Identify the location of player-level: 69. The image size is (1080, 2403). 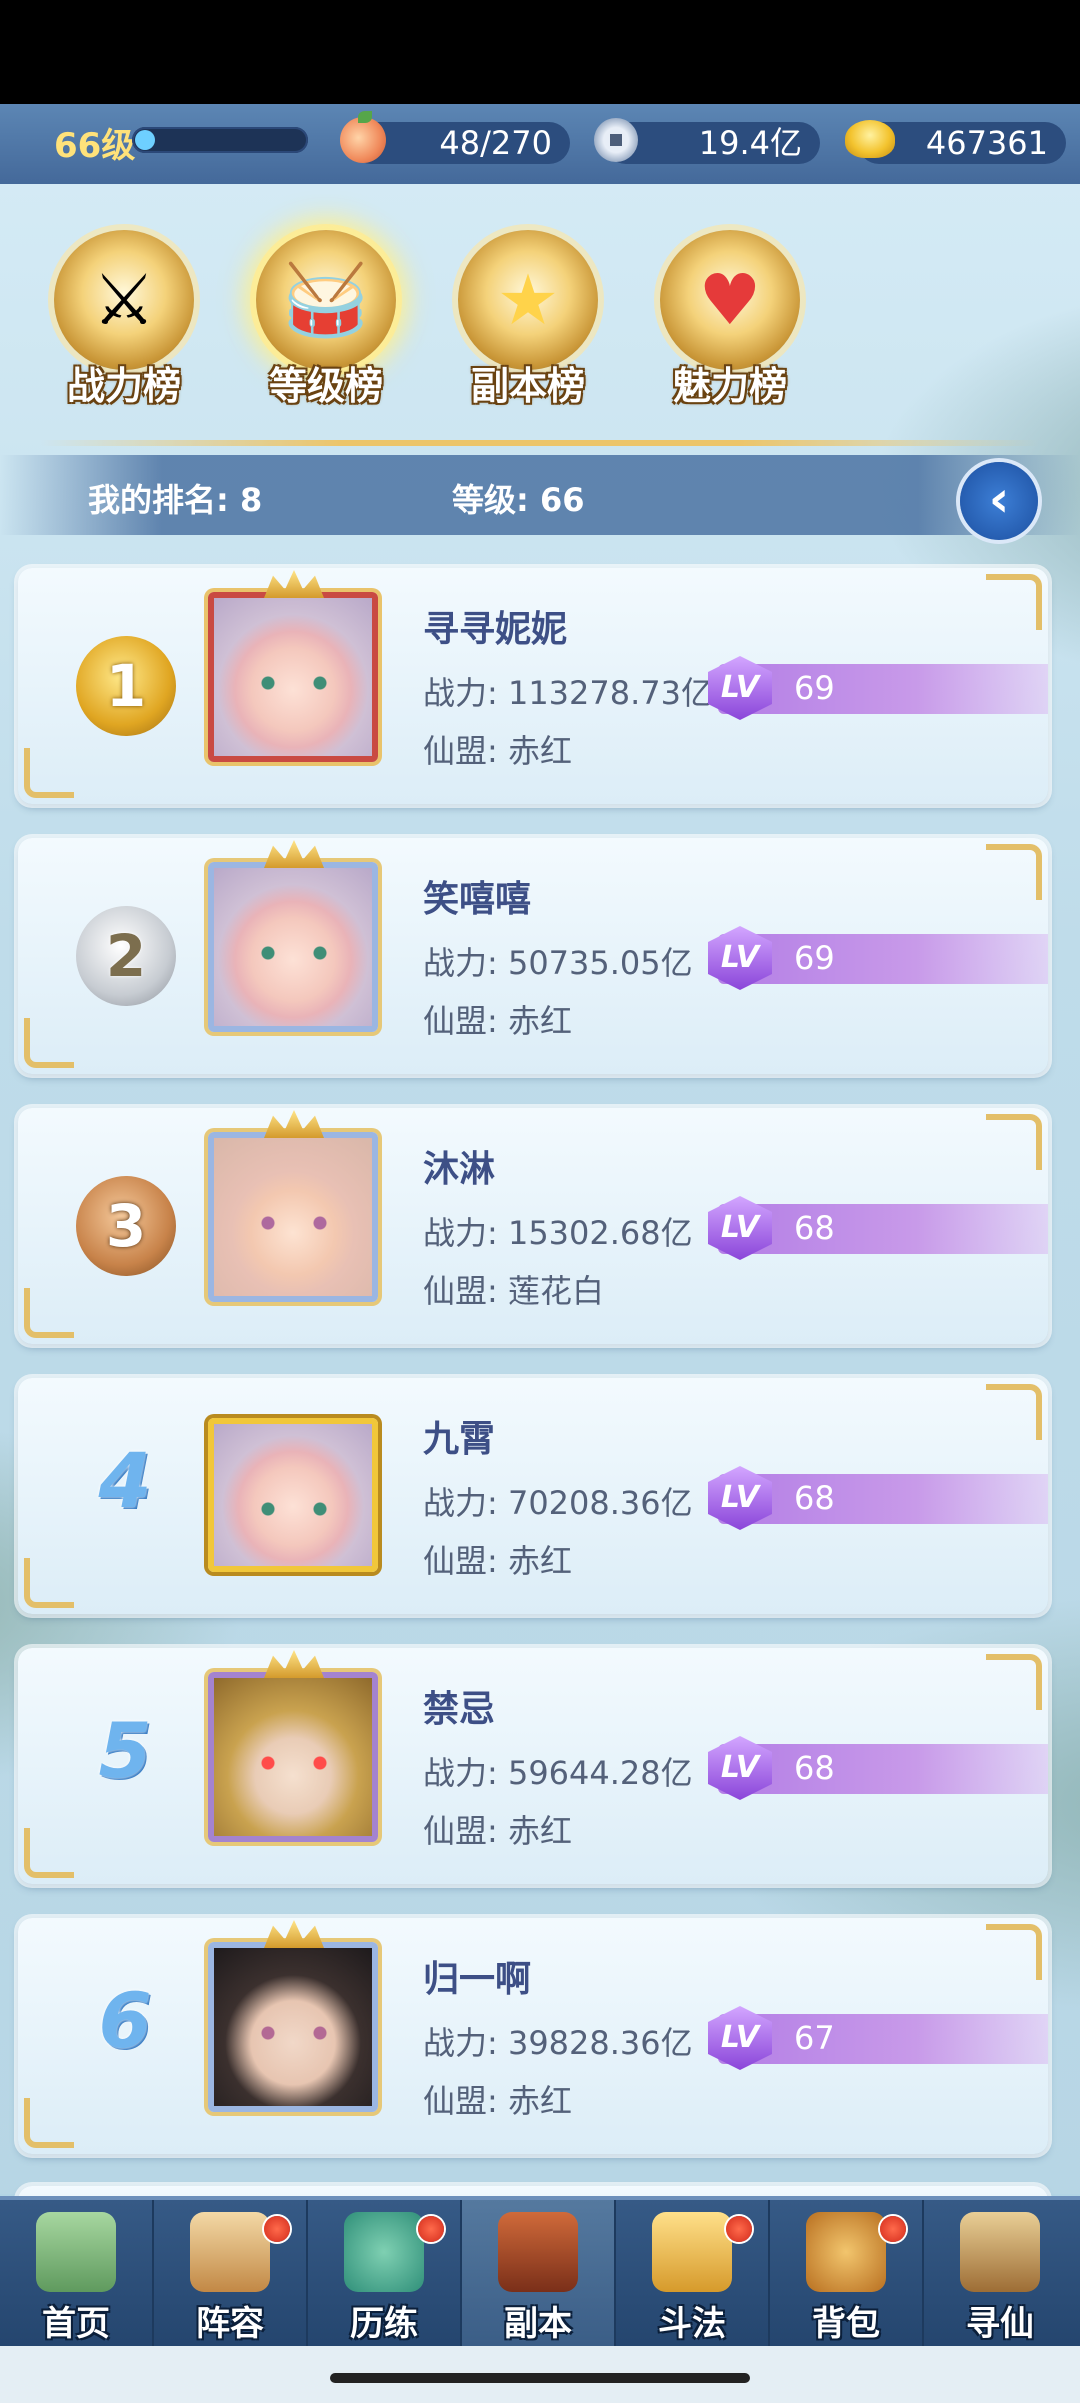
(814, 688).